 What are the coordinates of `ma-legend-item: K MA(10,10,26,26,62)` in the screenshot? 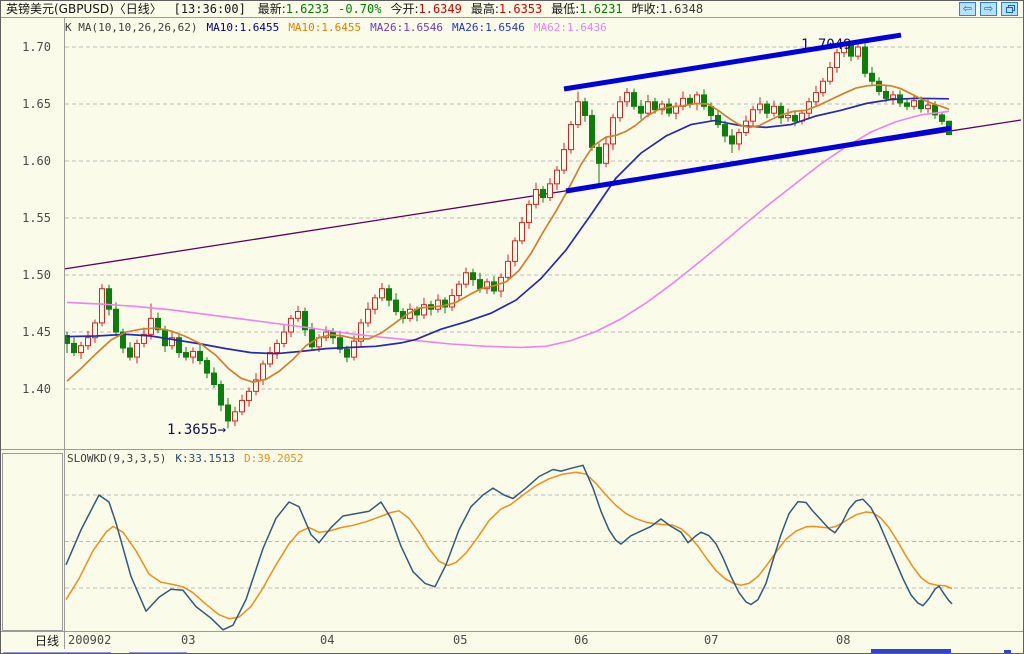 It's located at (131, 27).